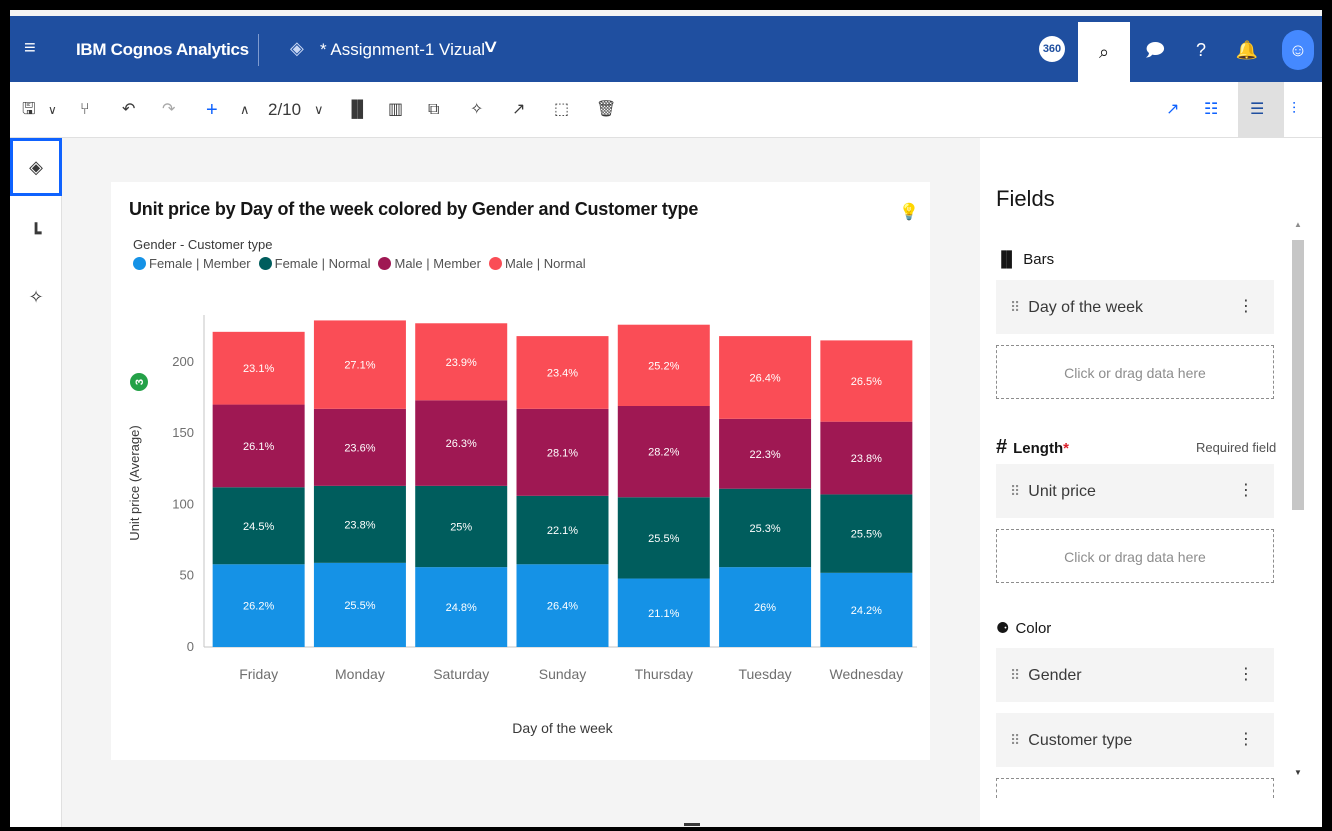  What do you see at coordinates (85, 110) in the screenshot?
I see `share-icon: ⑂` at bounding box center [85, 110].